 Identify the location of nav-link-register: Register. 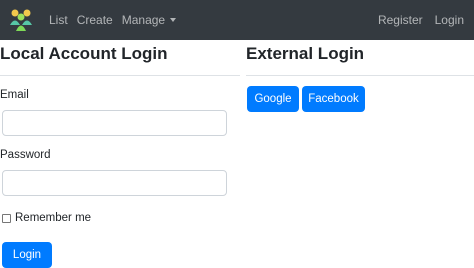
(400, 20).